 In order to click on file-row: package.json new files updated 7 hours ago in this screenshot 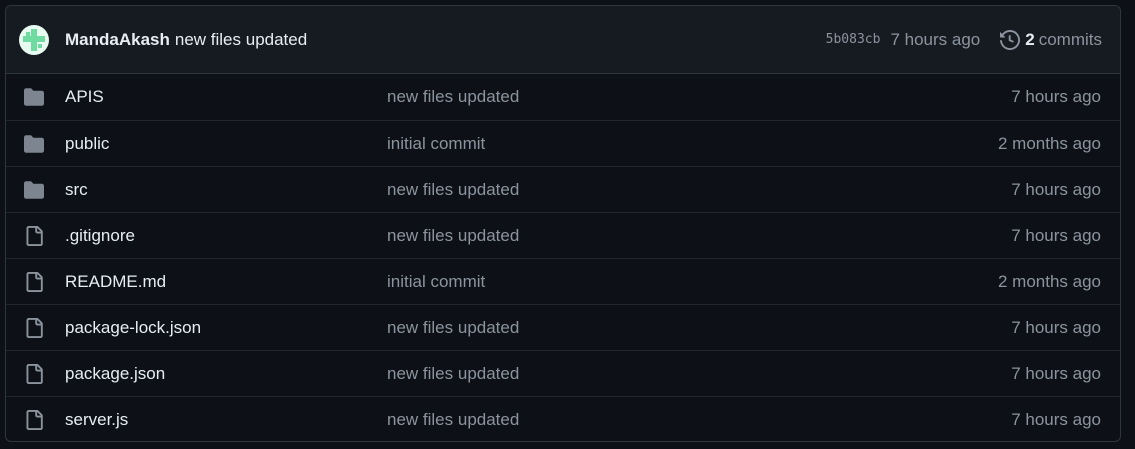, I will do `click(563, 373)`.